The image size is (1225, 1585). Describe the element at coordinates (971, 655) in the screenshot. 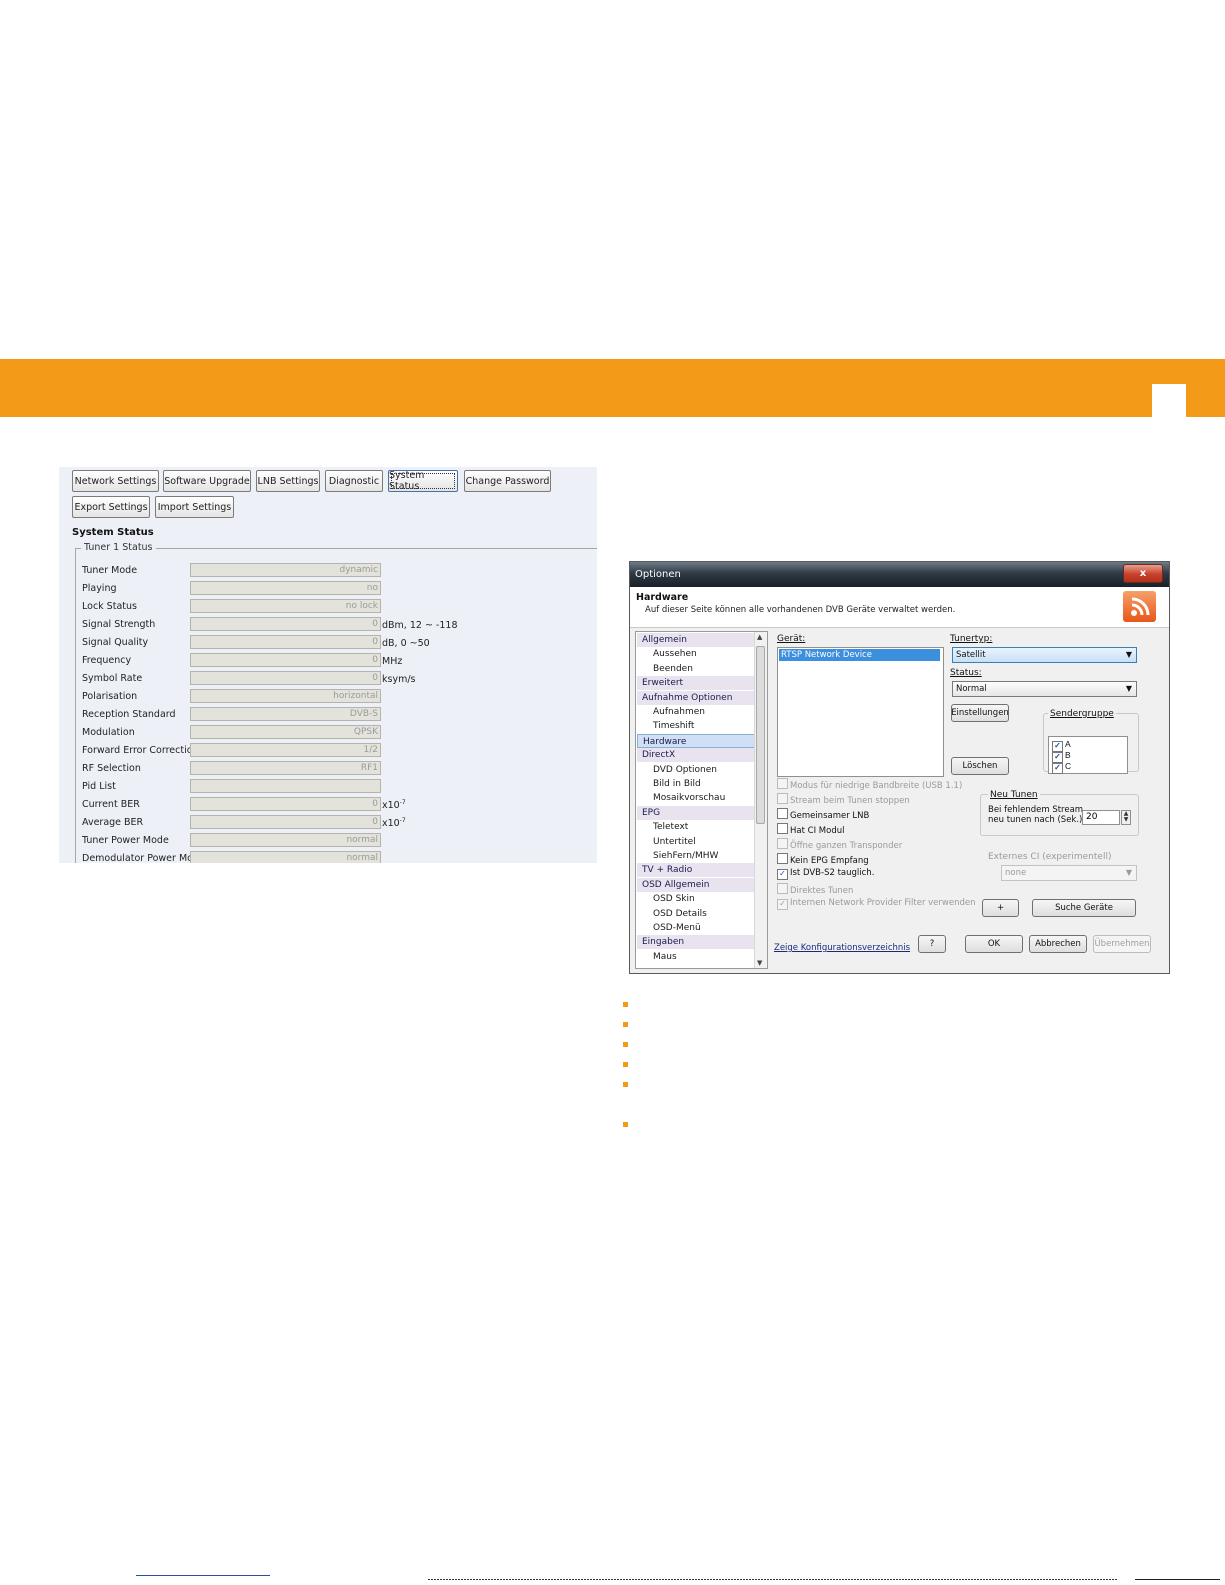

I see `tunertyp-value: Satellit` at that location.